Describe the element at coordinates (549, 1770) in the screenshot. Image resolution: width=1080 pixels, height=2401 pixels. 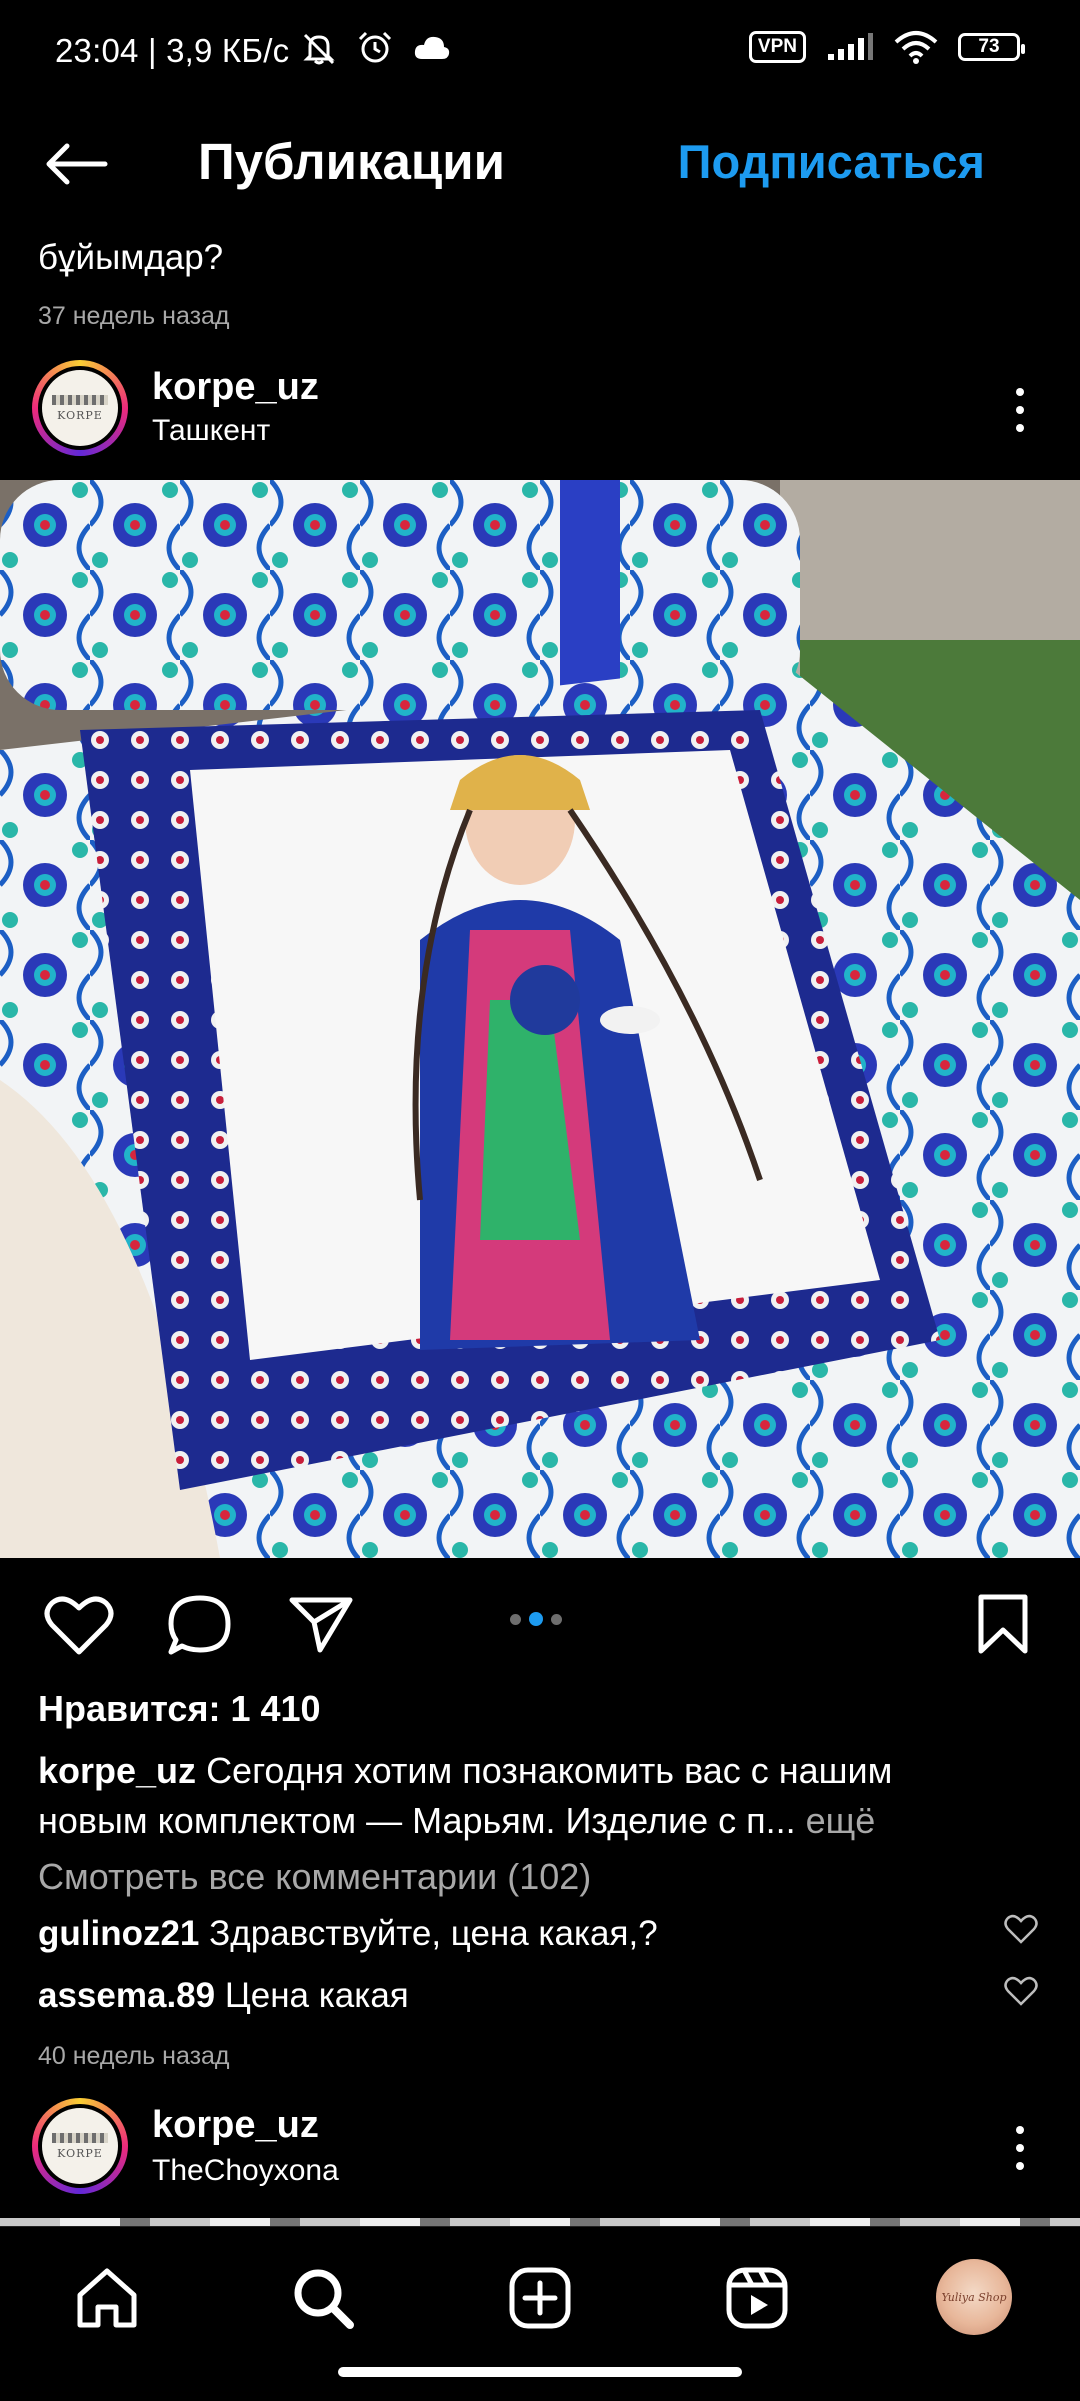
I see `caption-text-line1: Сегодня хотим познакомить вас с нашим` at that location.